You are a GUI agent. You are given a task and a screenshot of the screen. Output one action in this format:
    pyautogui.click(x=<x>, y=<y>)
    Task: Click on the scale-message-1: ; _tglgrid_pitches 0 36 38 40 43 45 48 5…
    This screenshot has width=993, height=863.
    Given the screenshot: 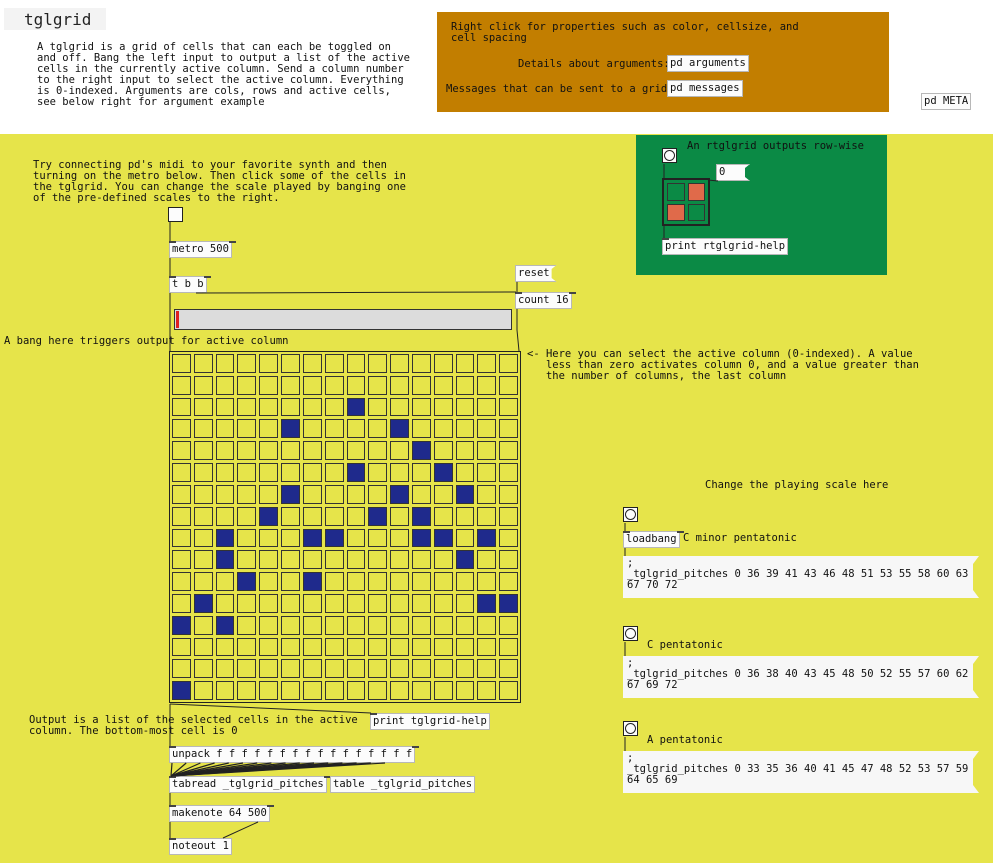 What is the action you would take?
    pyautogui.click(x=801, y=677)
    